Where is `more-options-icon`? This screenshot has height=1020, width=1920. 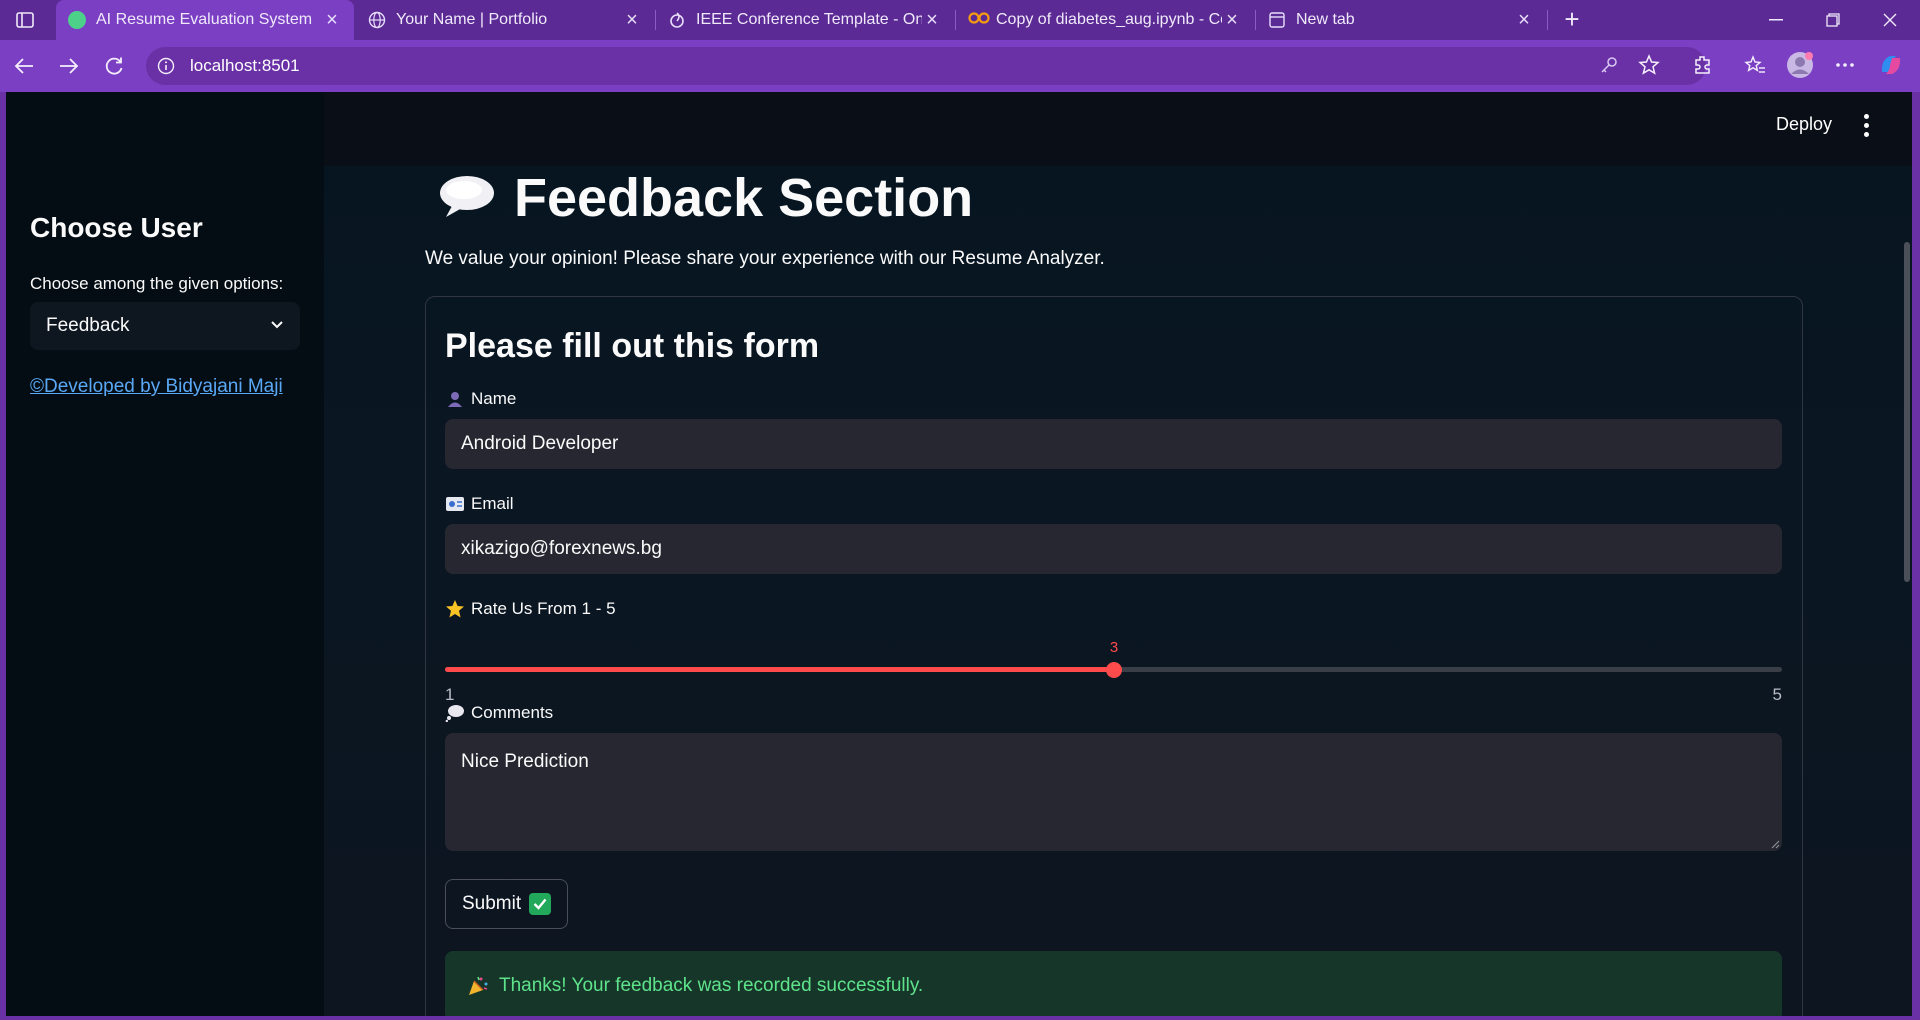 more-options-icon is located at coordinates (1845, 65).